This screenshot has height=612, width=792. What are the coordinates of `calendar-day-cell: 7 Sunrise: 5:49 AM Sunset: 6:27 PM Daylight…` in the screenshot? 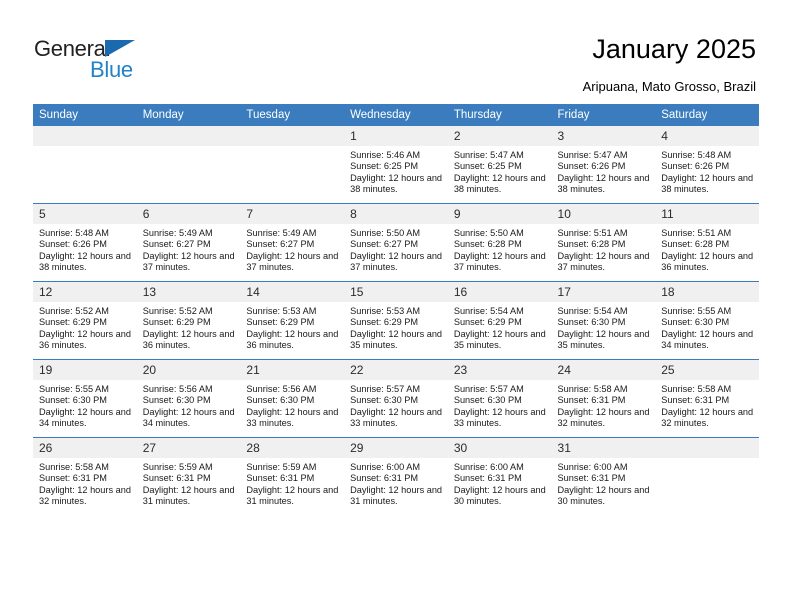 It's located at (292, 242).